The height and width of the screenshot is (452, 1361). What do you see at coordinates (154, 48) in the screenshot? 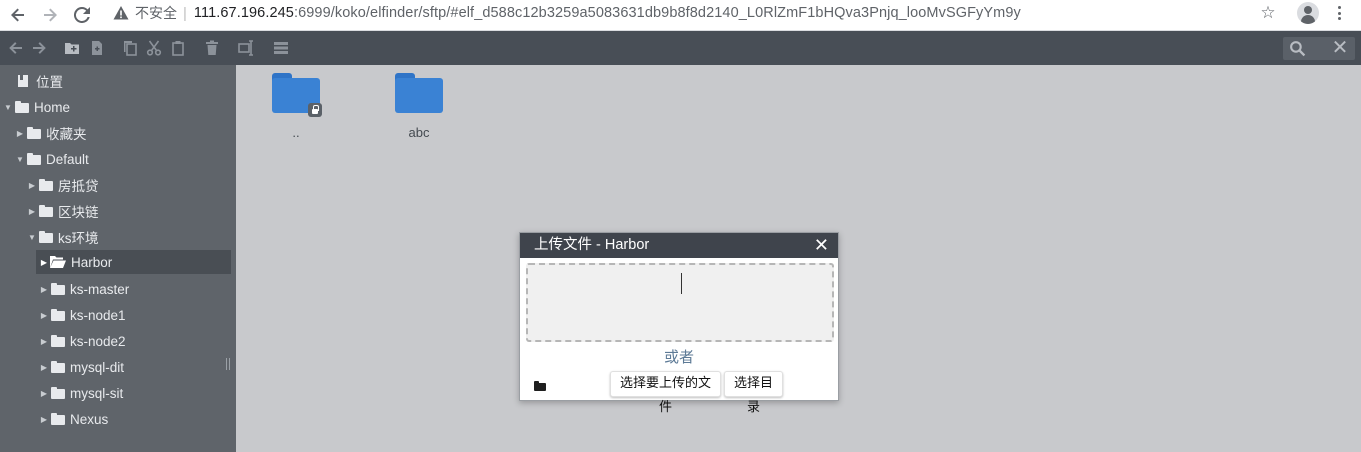
I see `cut-icon` at bounding box center [154, 48].